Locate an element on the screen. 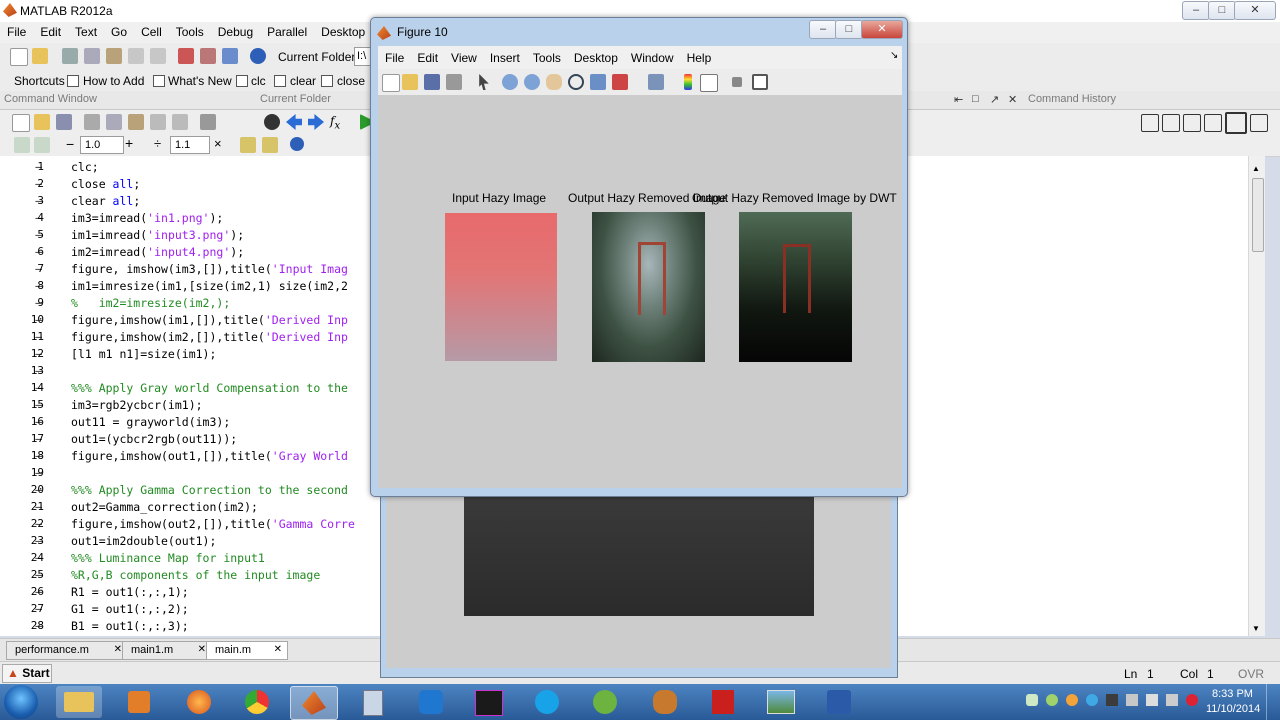 Image resolution: width=1280 pixels, height=720 pixels. code-line: im1=imresize(im1,[size(im2,1) size(im2,2 is located at coordinates (209, 286).